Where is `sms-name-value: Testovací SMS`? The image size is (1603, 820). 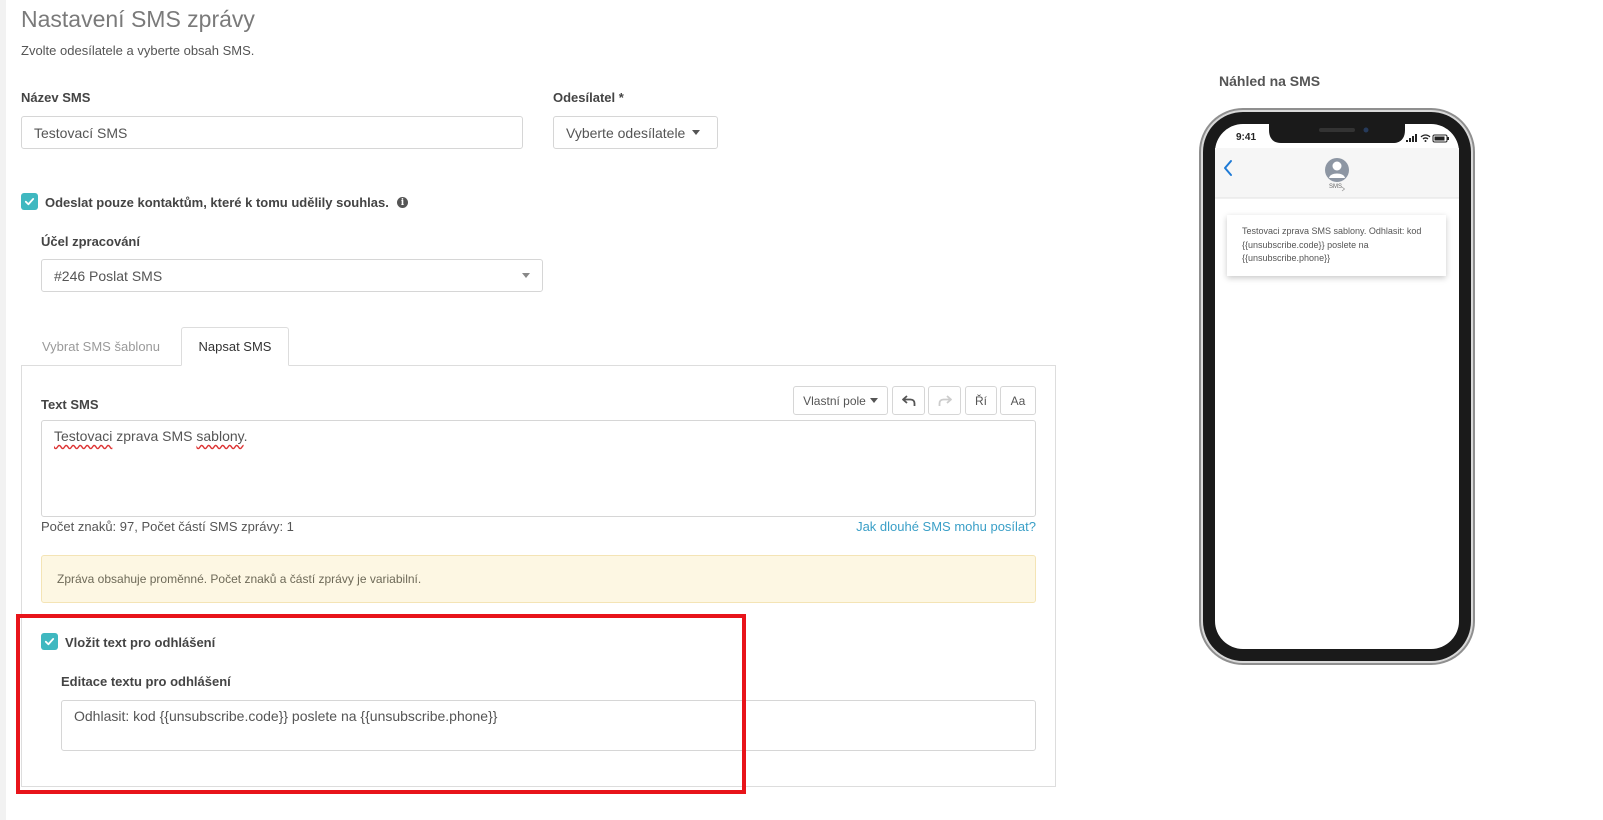
sms-name-value: Testovací SMS is located at coordinates (81, 132).